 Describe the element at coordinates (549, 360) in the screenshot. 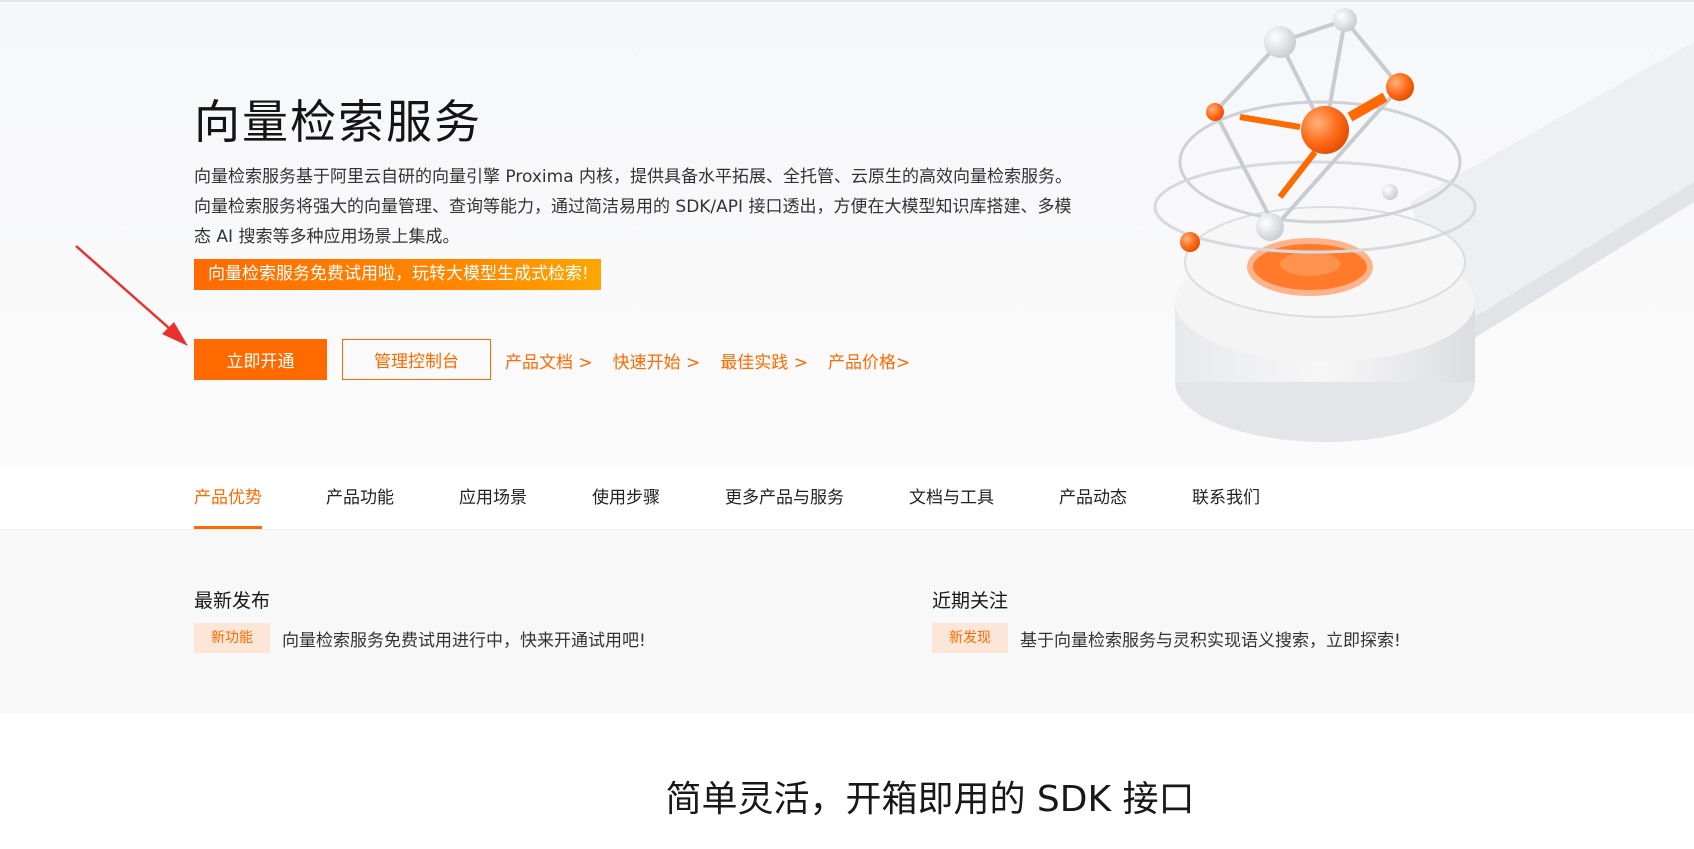

I see `docs-link: 产品文档 >` at that location.